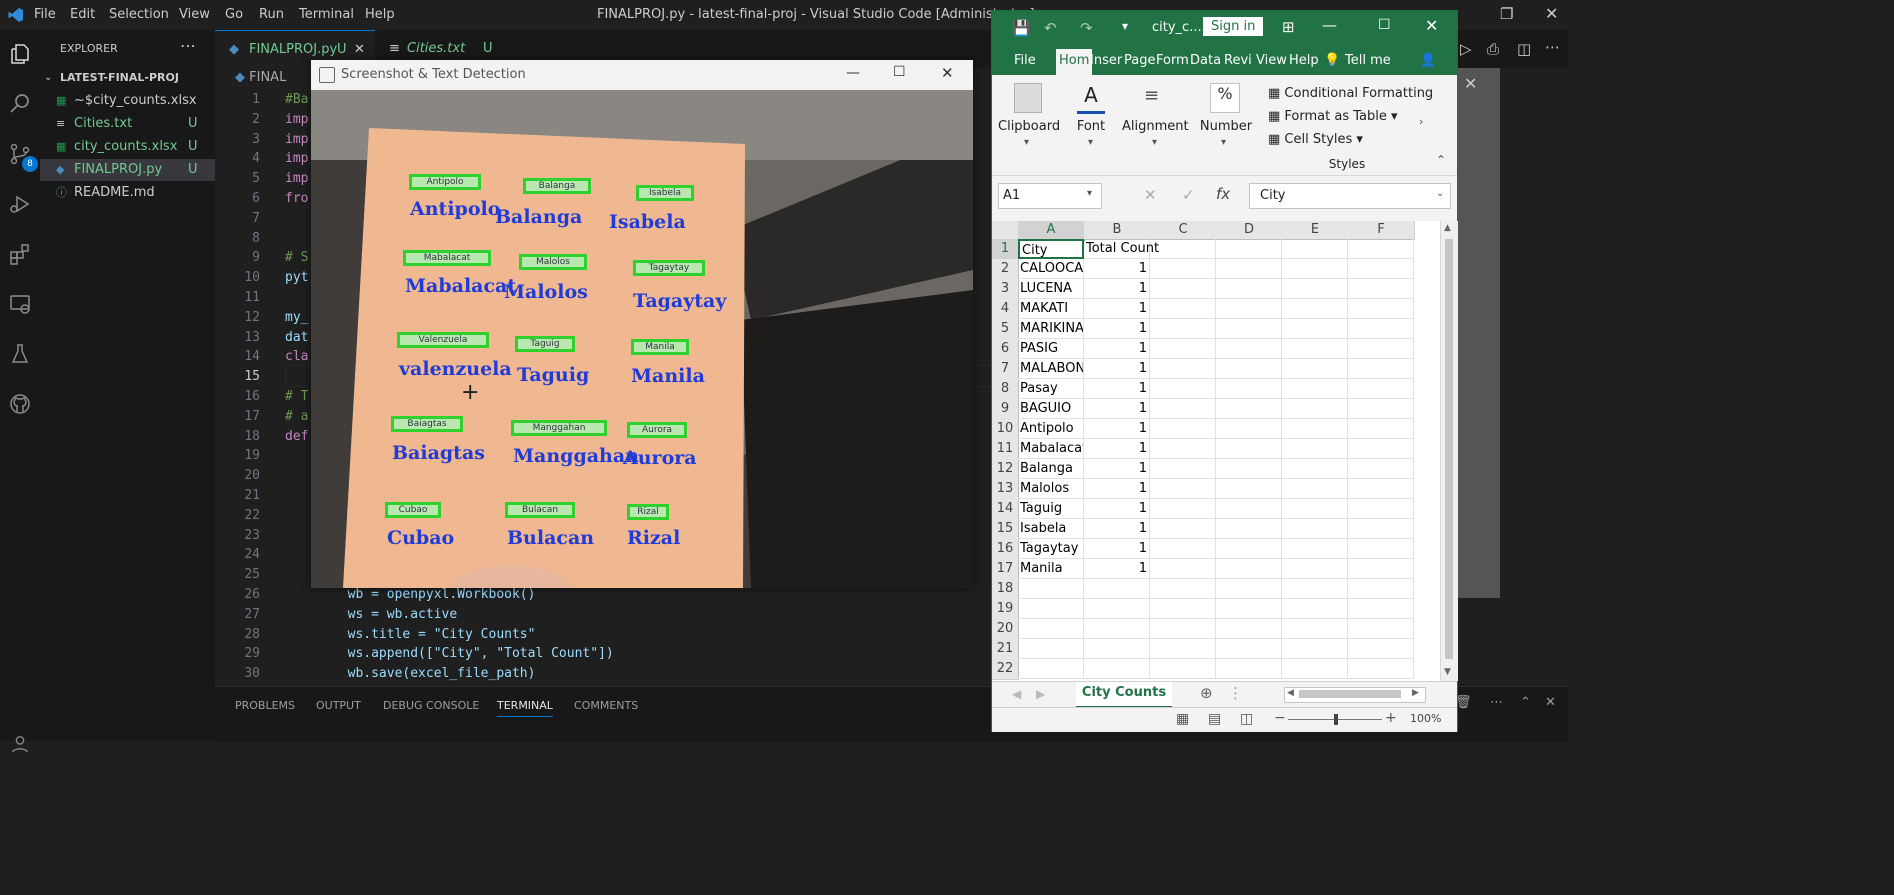  What do you see at coordinates (1040, 694) in the screenshot?
I see `next-sheet-icon: ▶` at bounding box center [1040, 694].